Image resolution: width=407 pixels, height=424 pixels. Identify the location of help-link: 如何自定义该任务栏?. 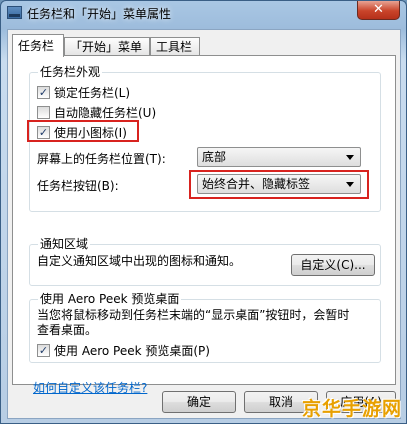
(90, 387).